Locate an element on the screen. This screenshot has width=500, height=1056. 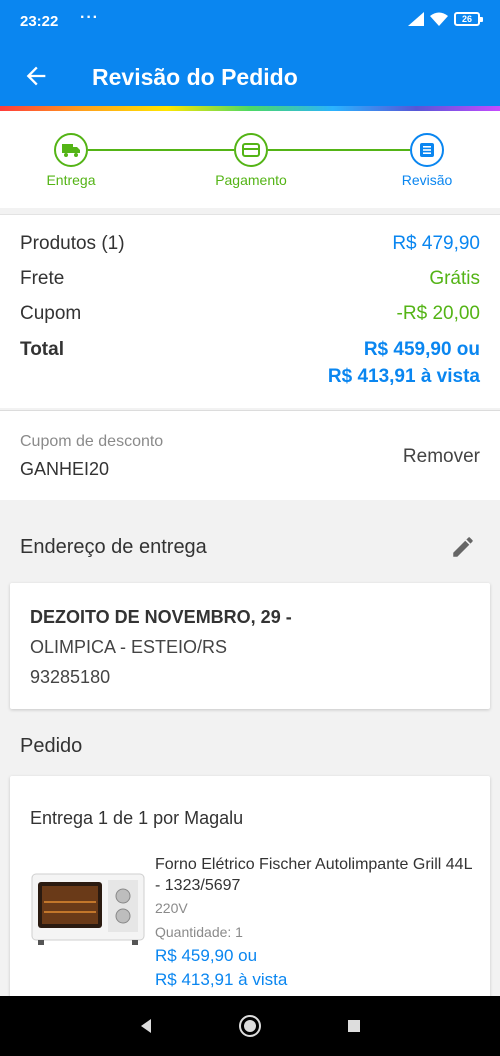
back-arrow-icon is located at coordinates (36, 76).